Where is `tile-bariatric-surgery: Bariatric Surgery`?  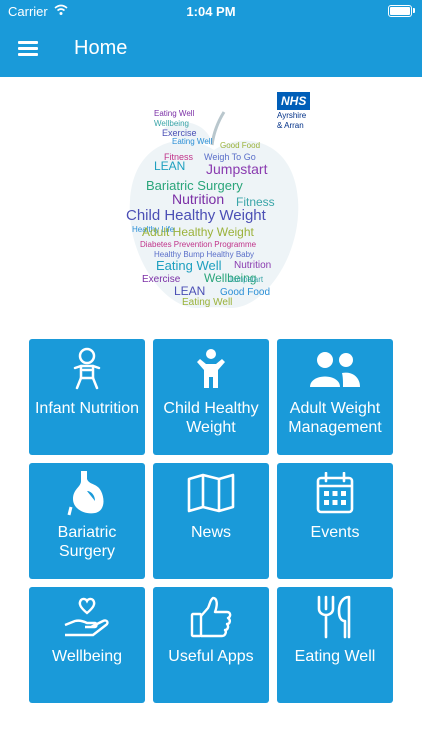 tile-bariatric-surgery: Bariatric Surgery is located at coordinates (87, 521).